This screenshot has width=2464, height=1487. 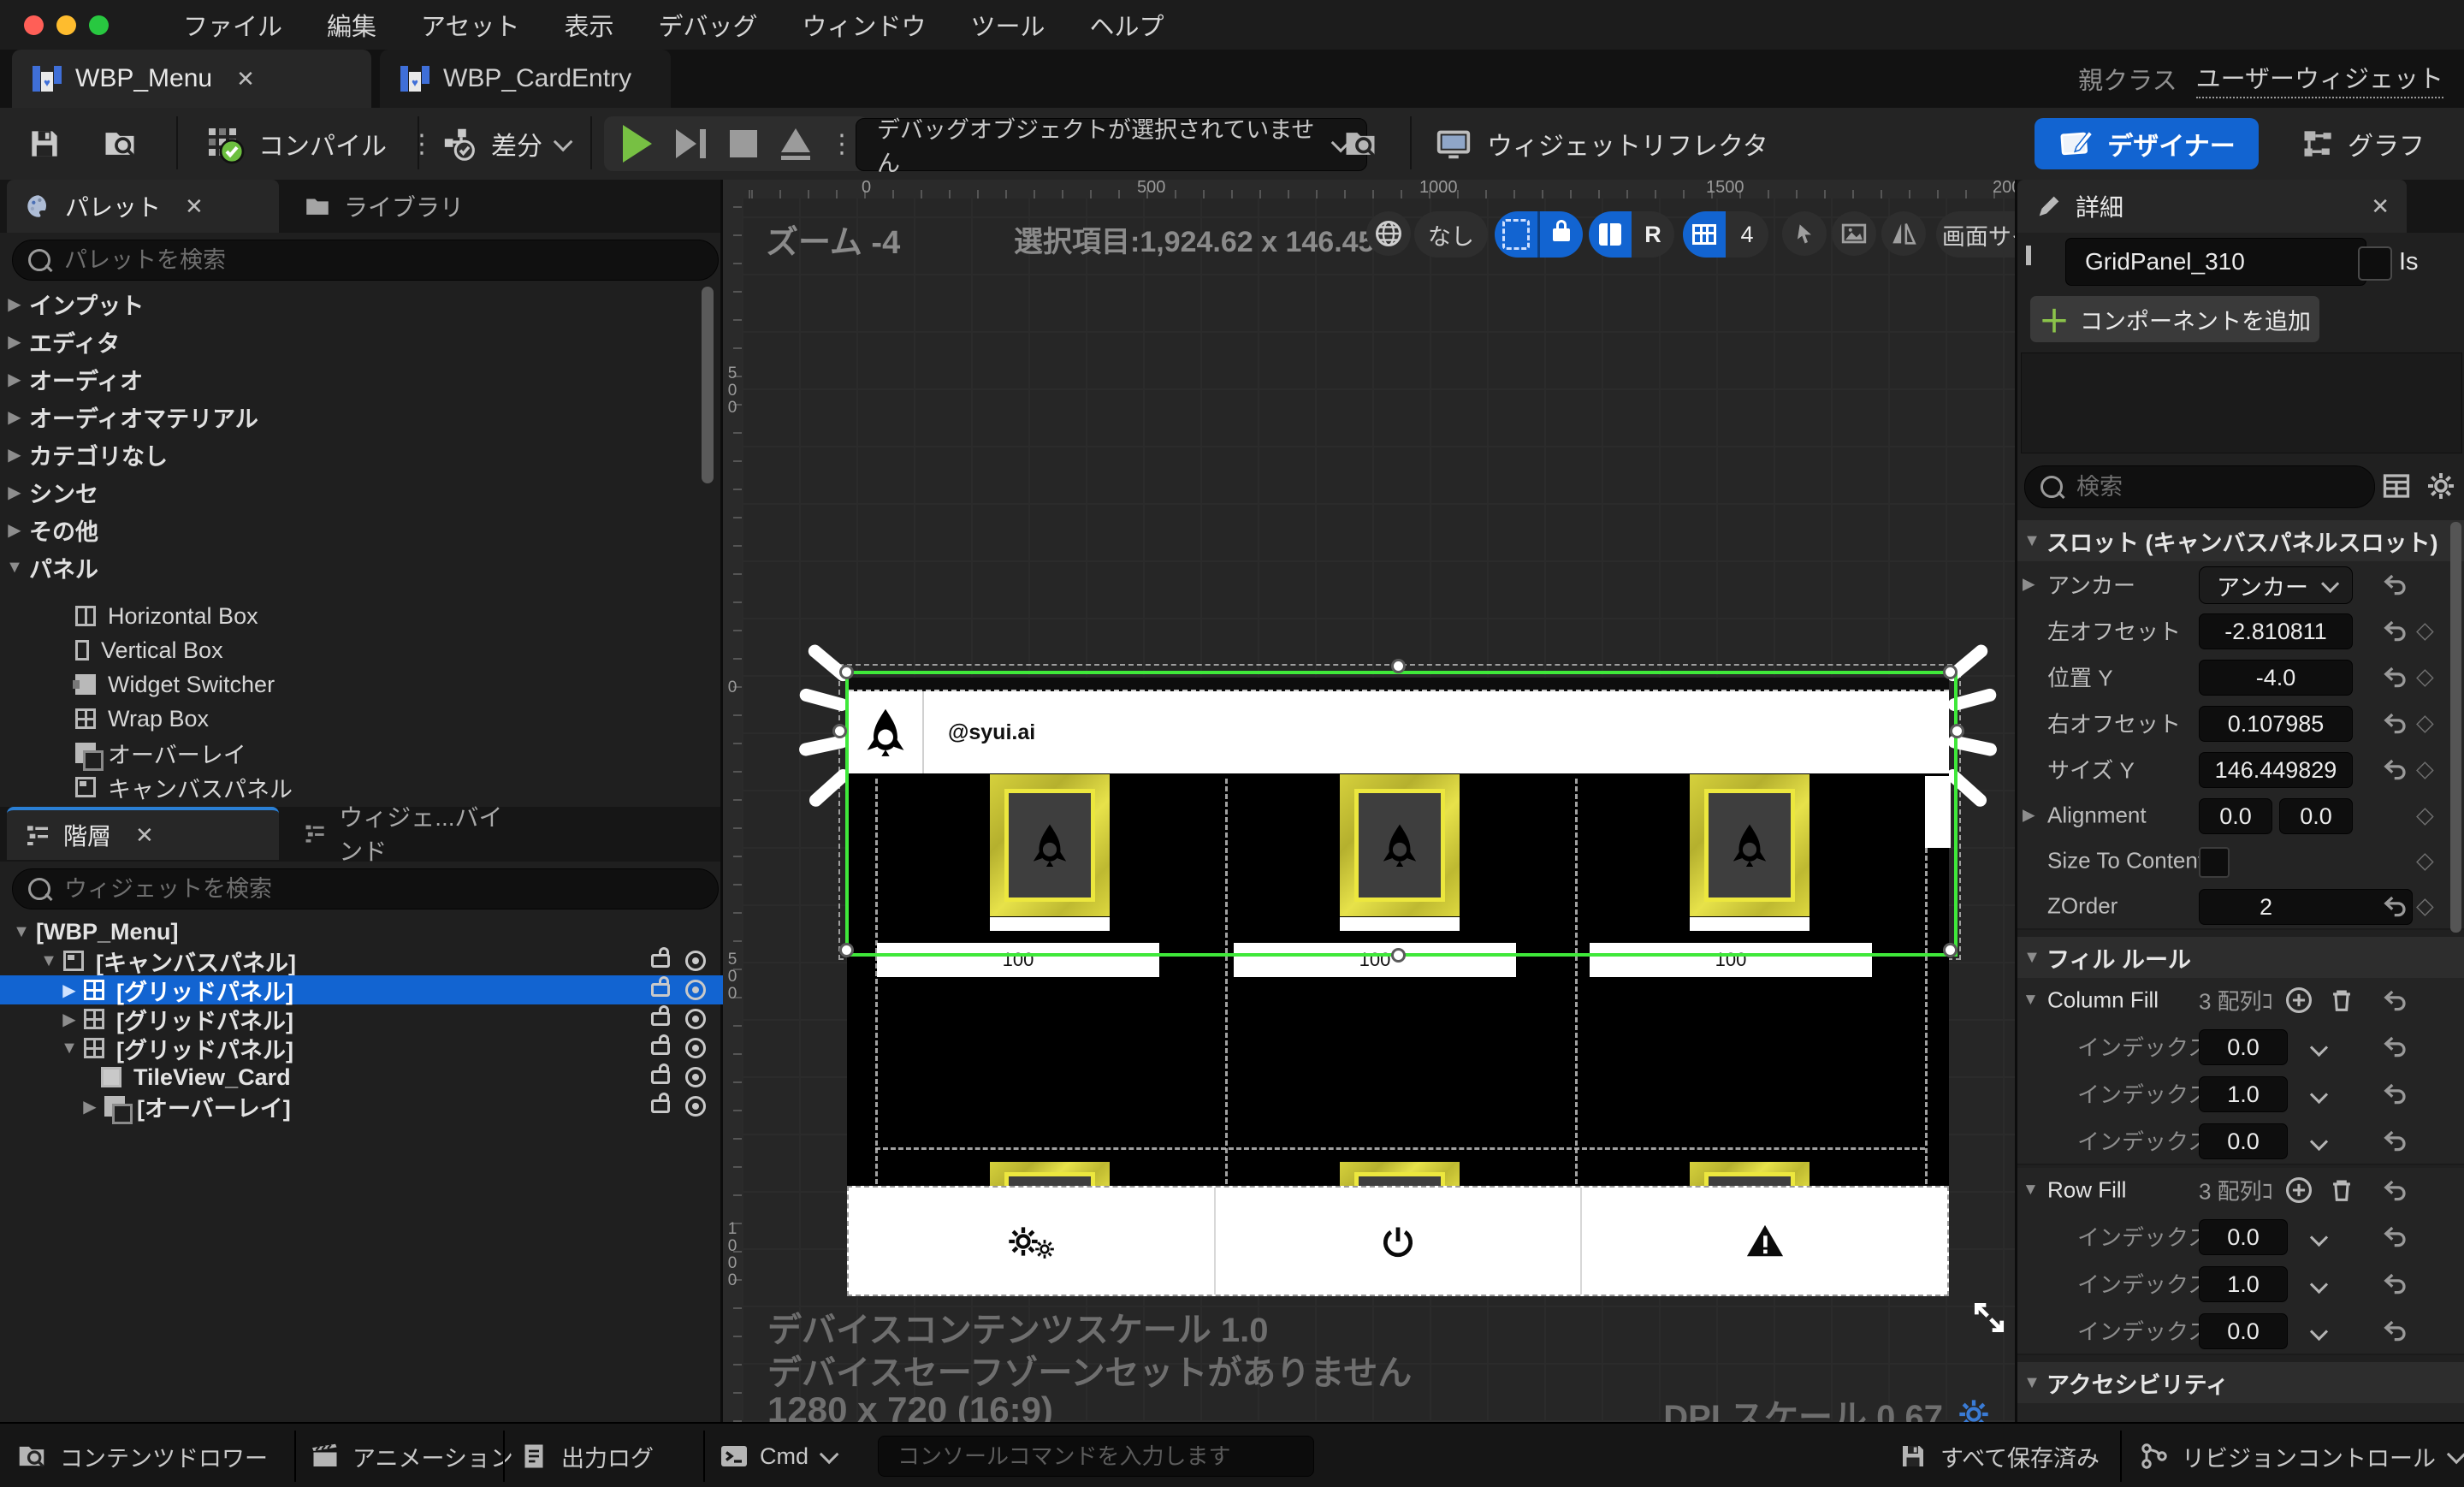 What do you see at coordinates (588, 25) in the screenshot?
I see `menu-view: 表示` at bounding box center [588, 25].